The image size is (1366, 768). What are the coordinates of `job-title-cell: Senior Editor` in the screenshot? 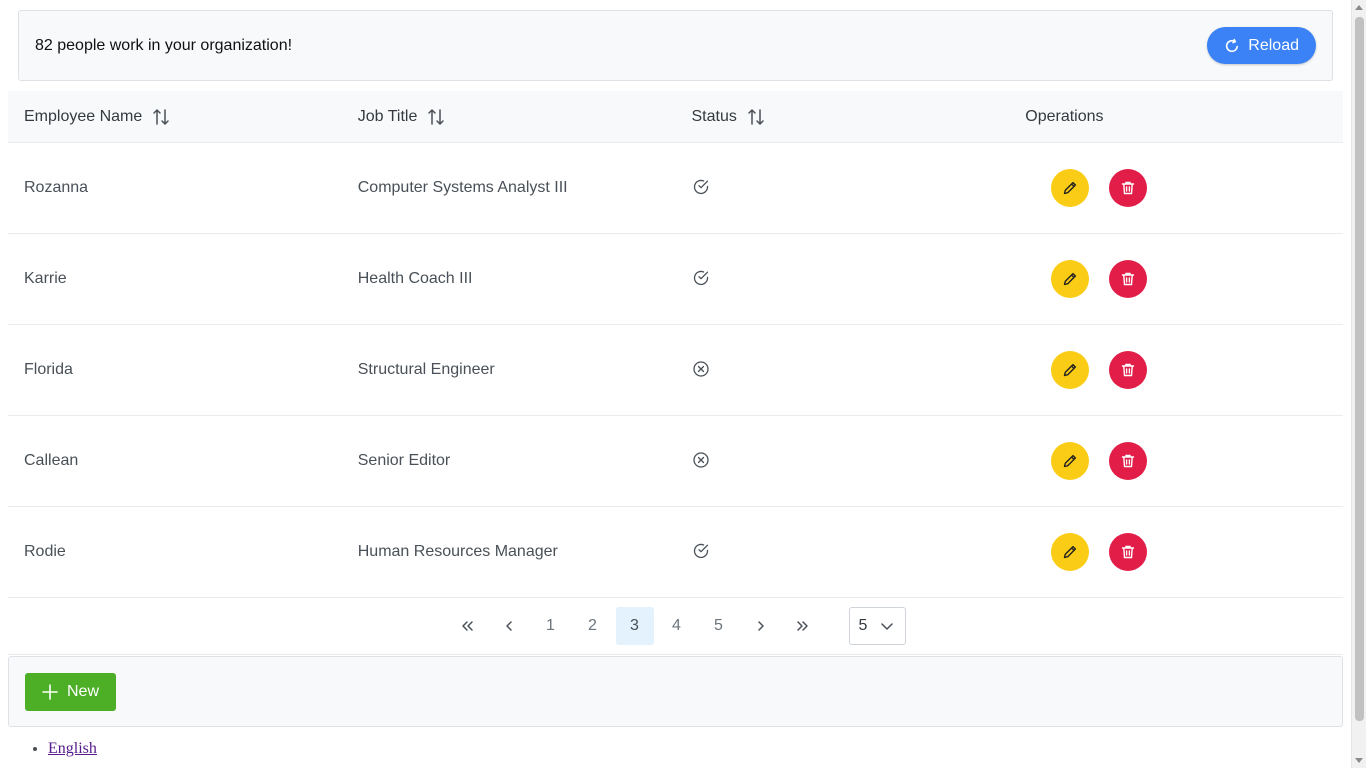 It's located at (404, 460).